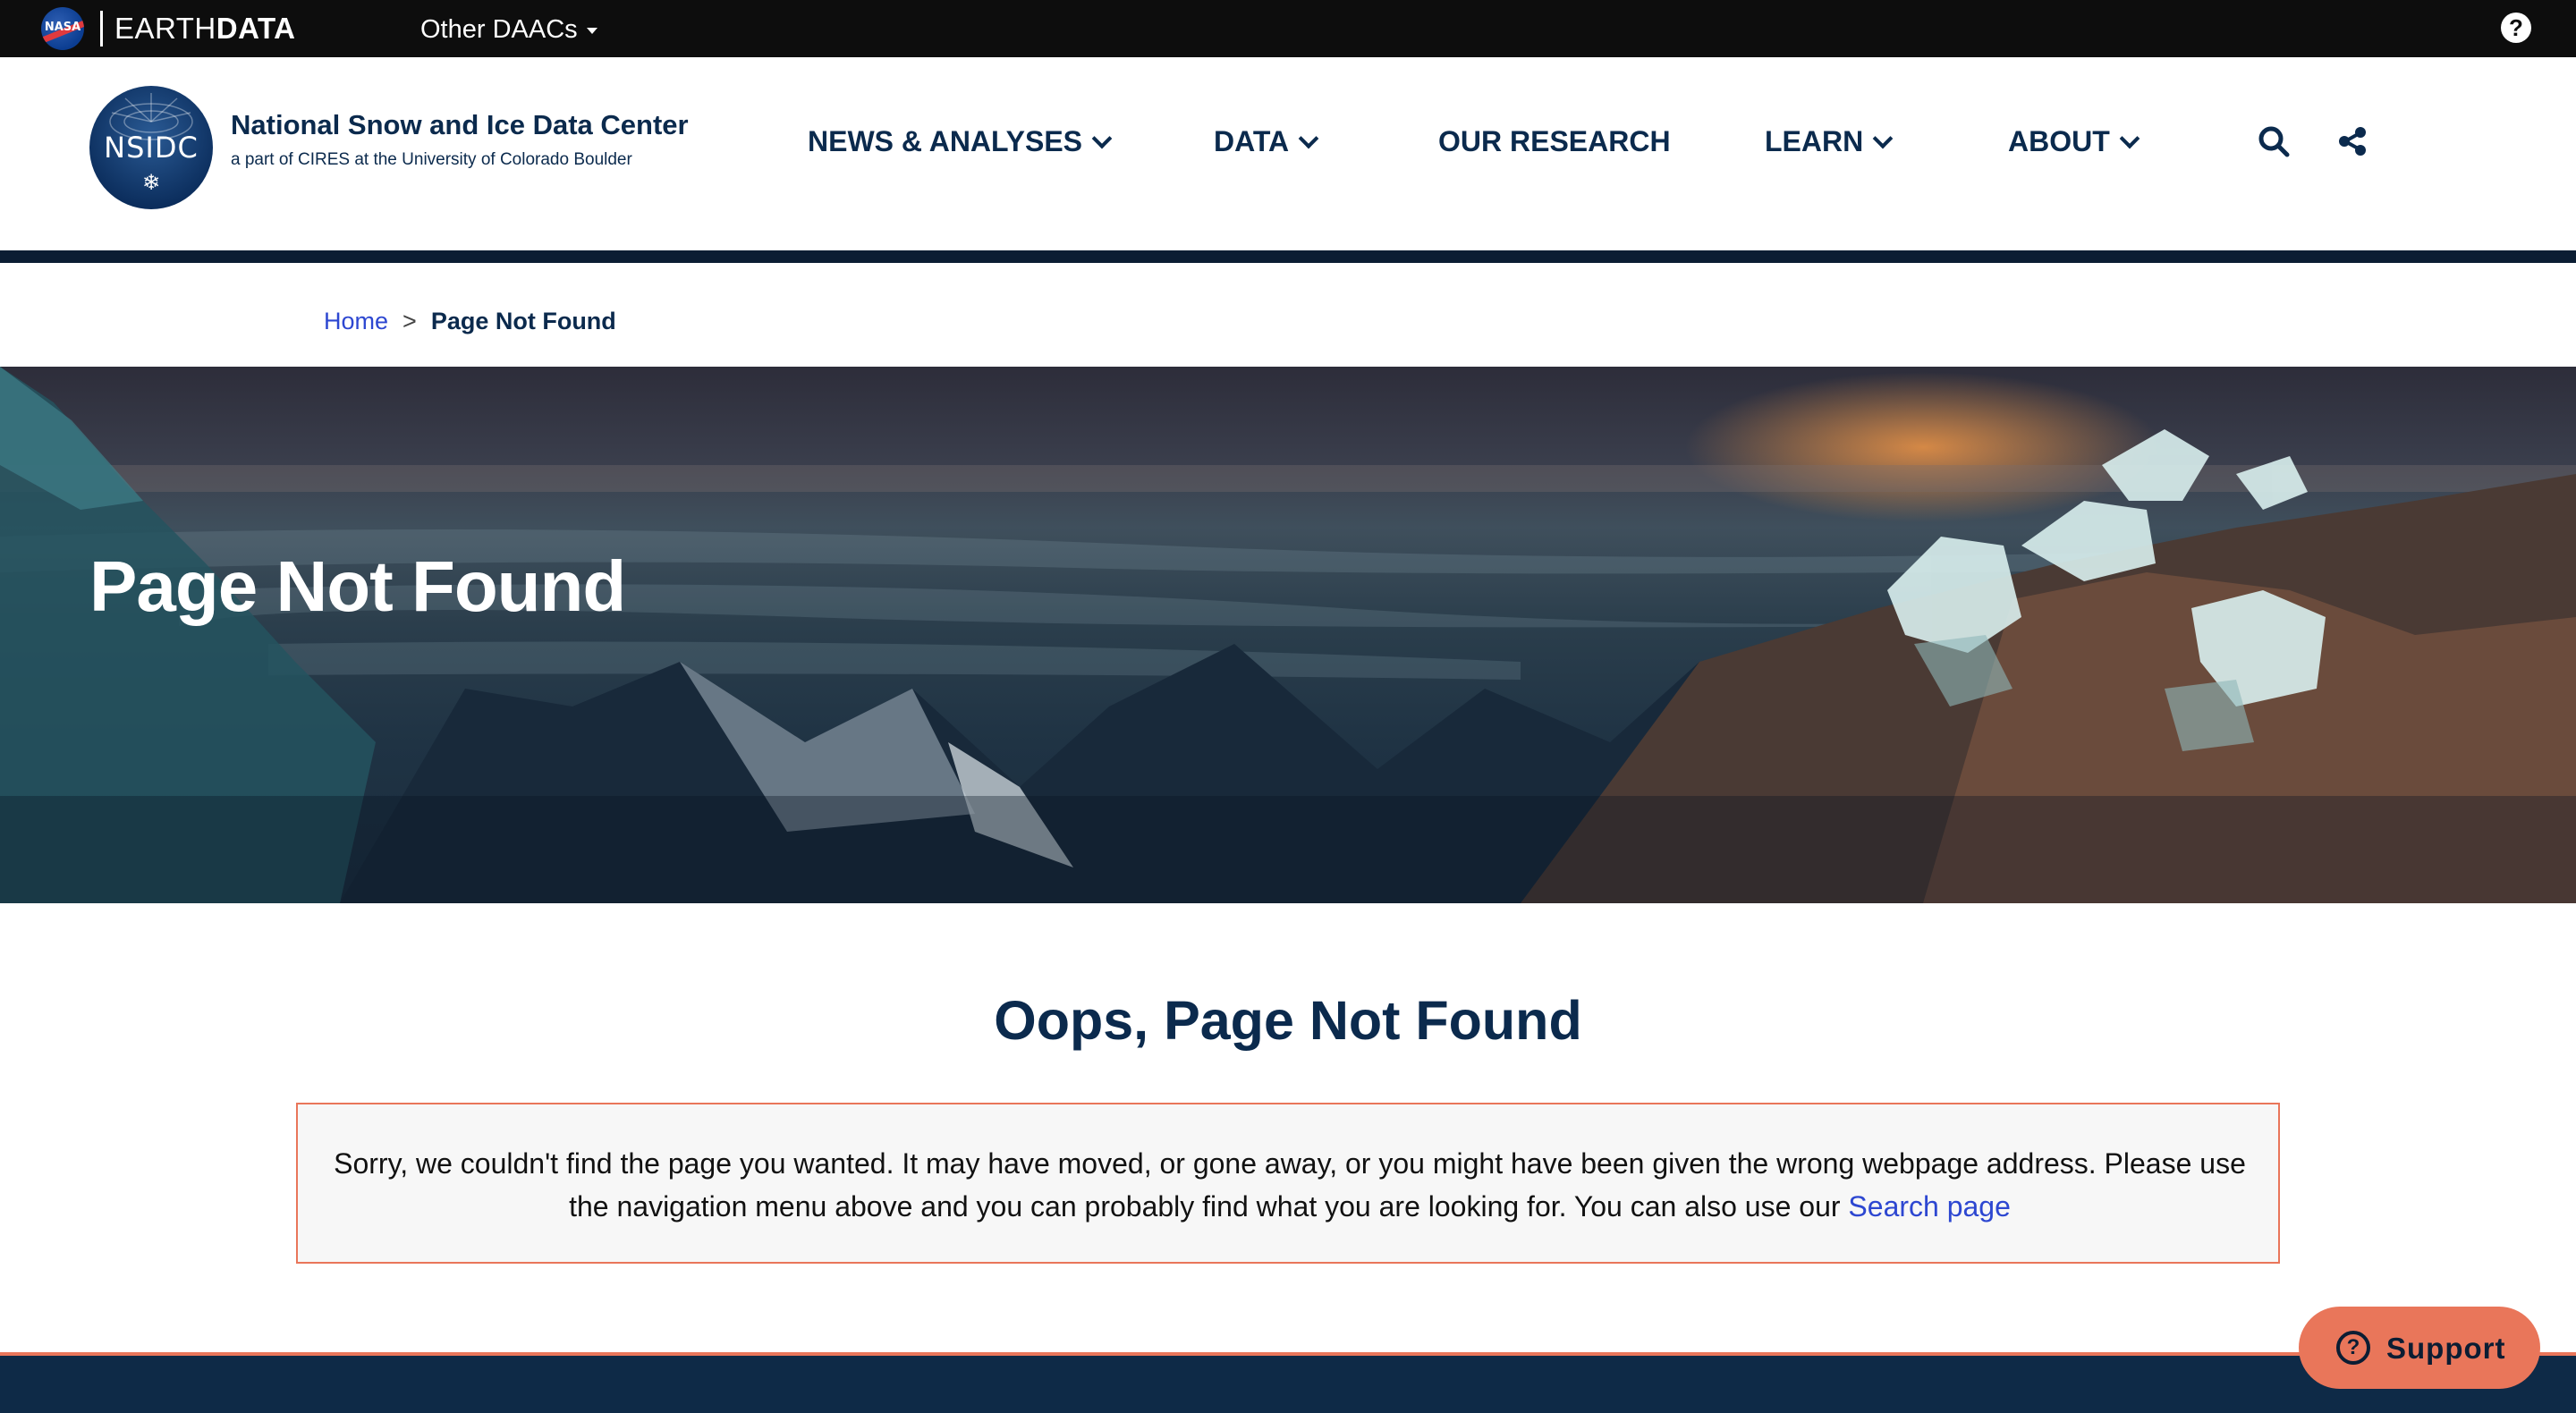 The height and width of the screenshot is (1413, 2576). I want to click on nav-data-label: DATA, so click(1252, 141).